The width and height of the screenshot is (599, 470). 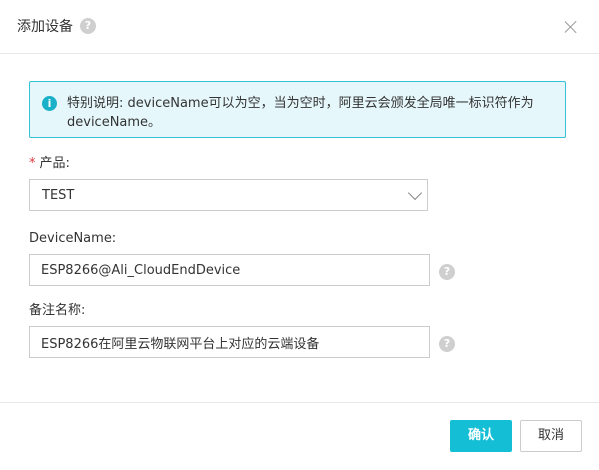 I want to click on product-select-value: TEST, so click(x=58, y=195).